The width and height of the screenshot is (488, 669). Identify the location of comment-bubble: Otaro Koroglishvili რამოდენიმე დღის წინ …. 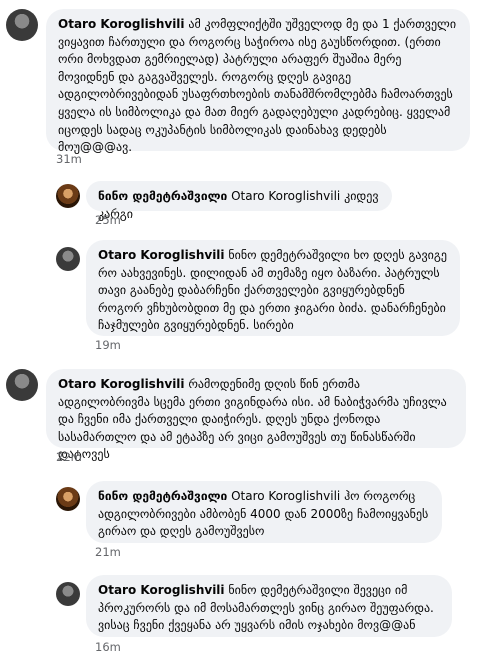
(256, 415).